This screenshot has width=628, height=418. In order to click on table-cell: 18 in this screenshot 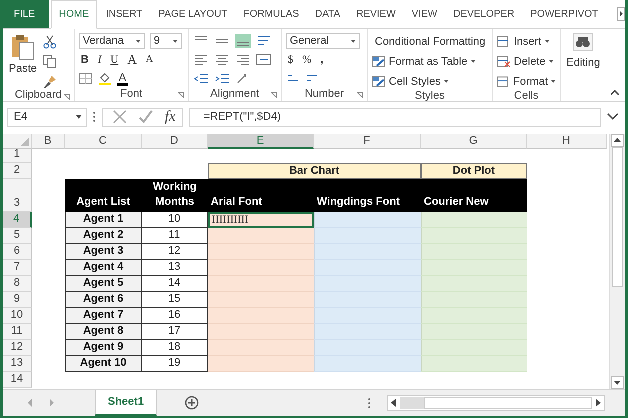, I will do `click(175, 348)`.